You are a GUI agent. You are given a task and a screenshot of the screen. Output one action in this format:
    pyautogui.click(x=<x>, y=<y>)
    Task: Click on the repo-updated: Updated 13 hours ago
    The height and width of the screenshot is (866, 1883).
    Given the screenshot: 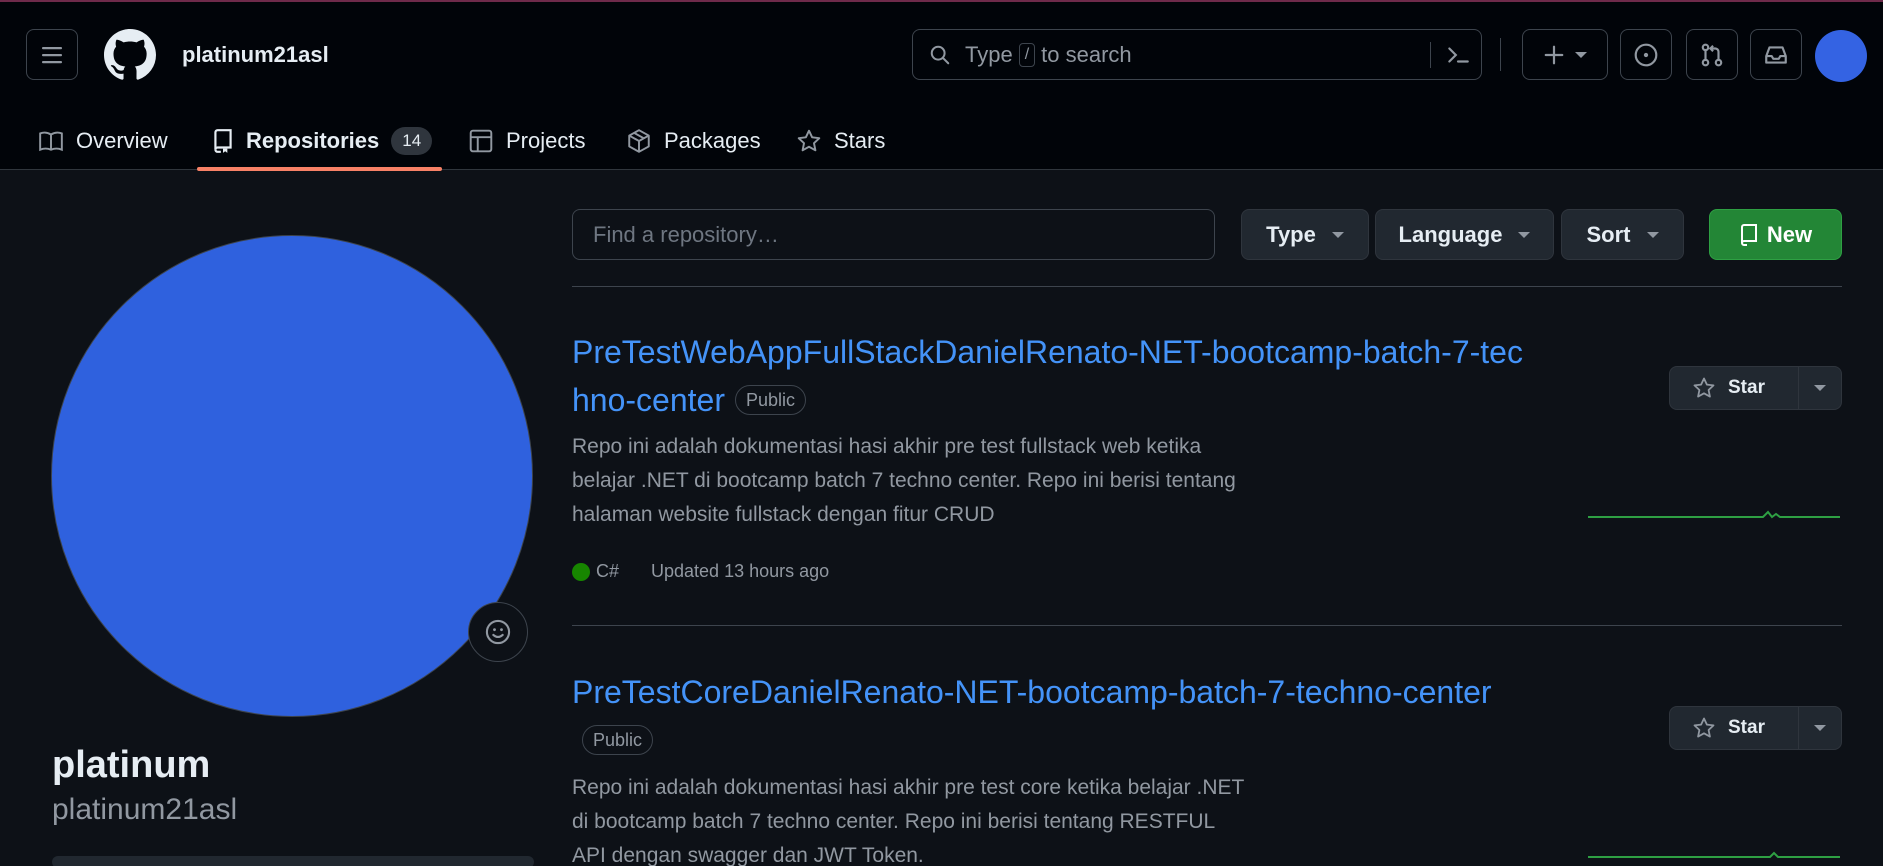 What is the action you would take?
    pyautogui.click(x=740, y=571)
    